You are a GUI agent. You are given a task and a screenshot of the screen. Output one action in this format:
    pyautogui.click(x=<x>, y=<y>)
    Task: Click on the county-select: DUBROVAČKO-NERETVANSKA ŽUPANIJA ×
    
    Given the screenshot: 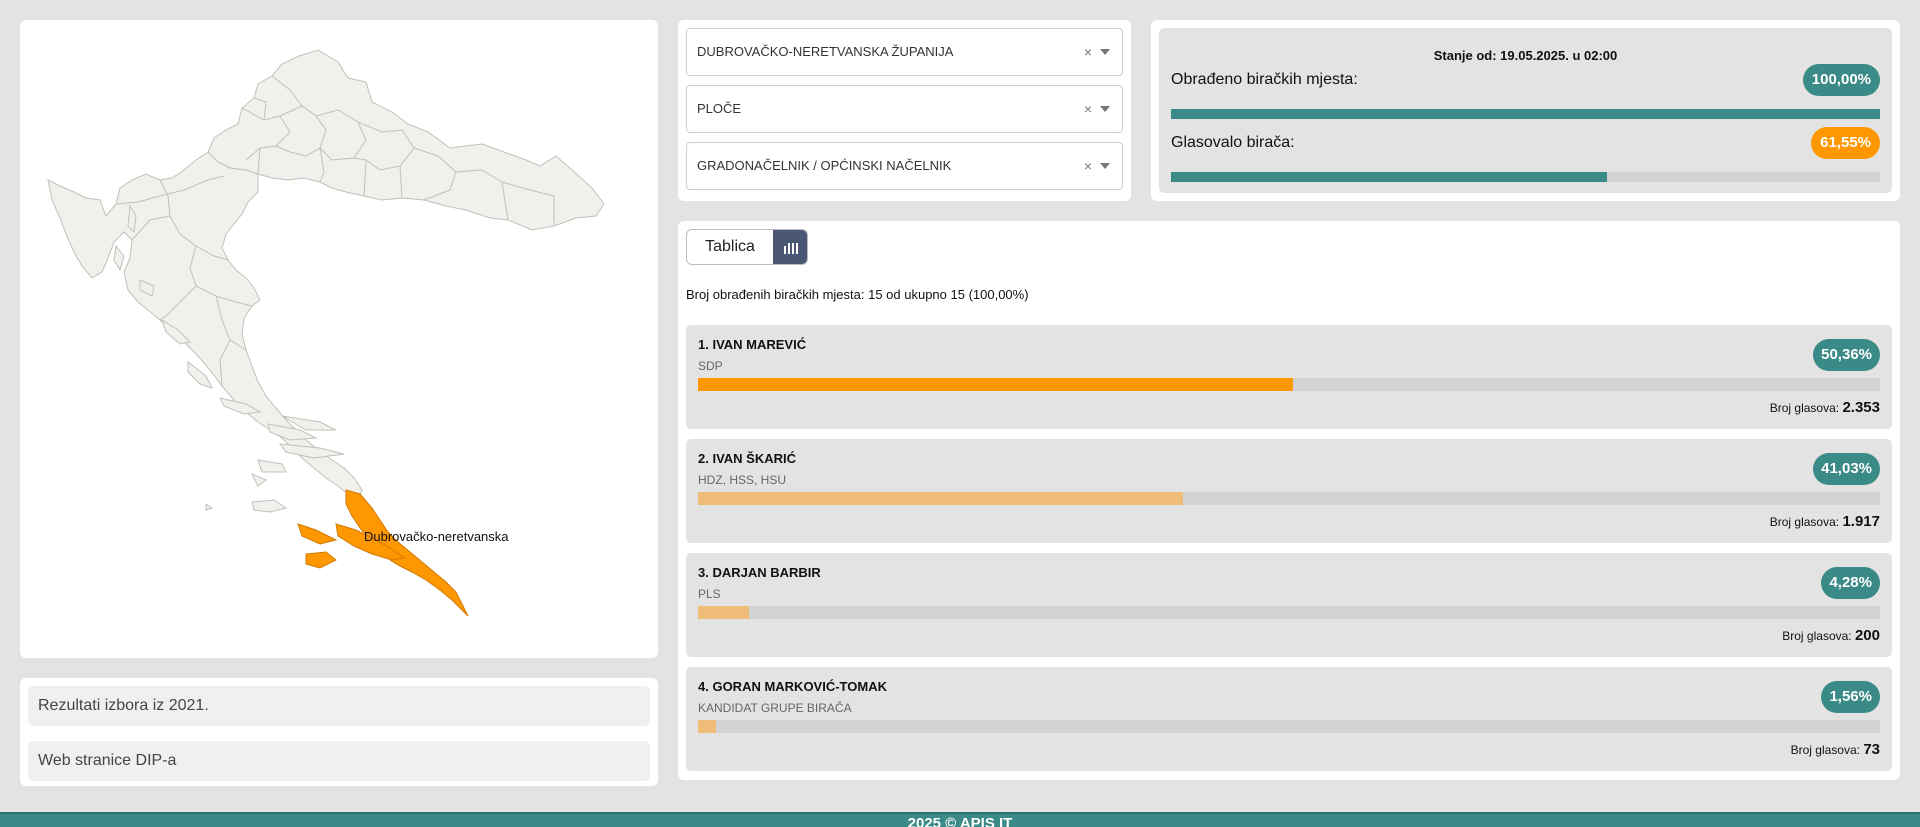 What is the action you would take?
    pyautogui.click(x=904, y=52)
    